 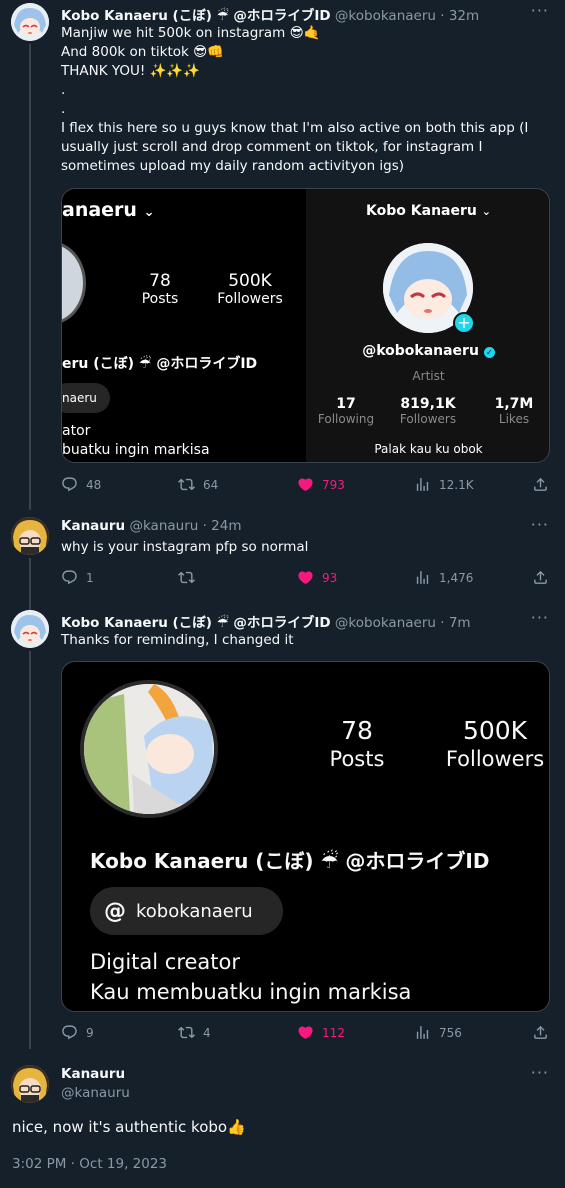 I want to click on action-bar: 1 93 1,476, so click(x=306, y=579).